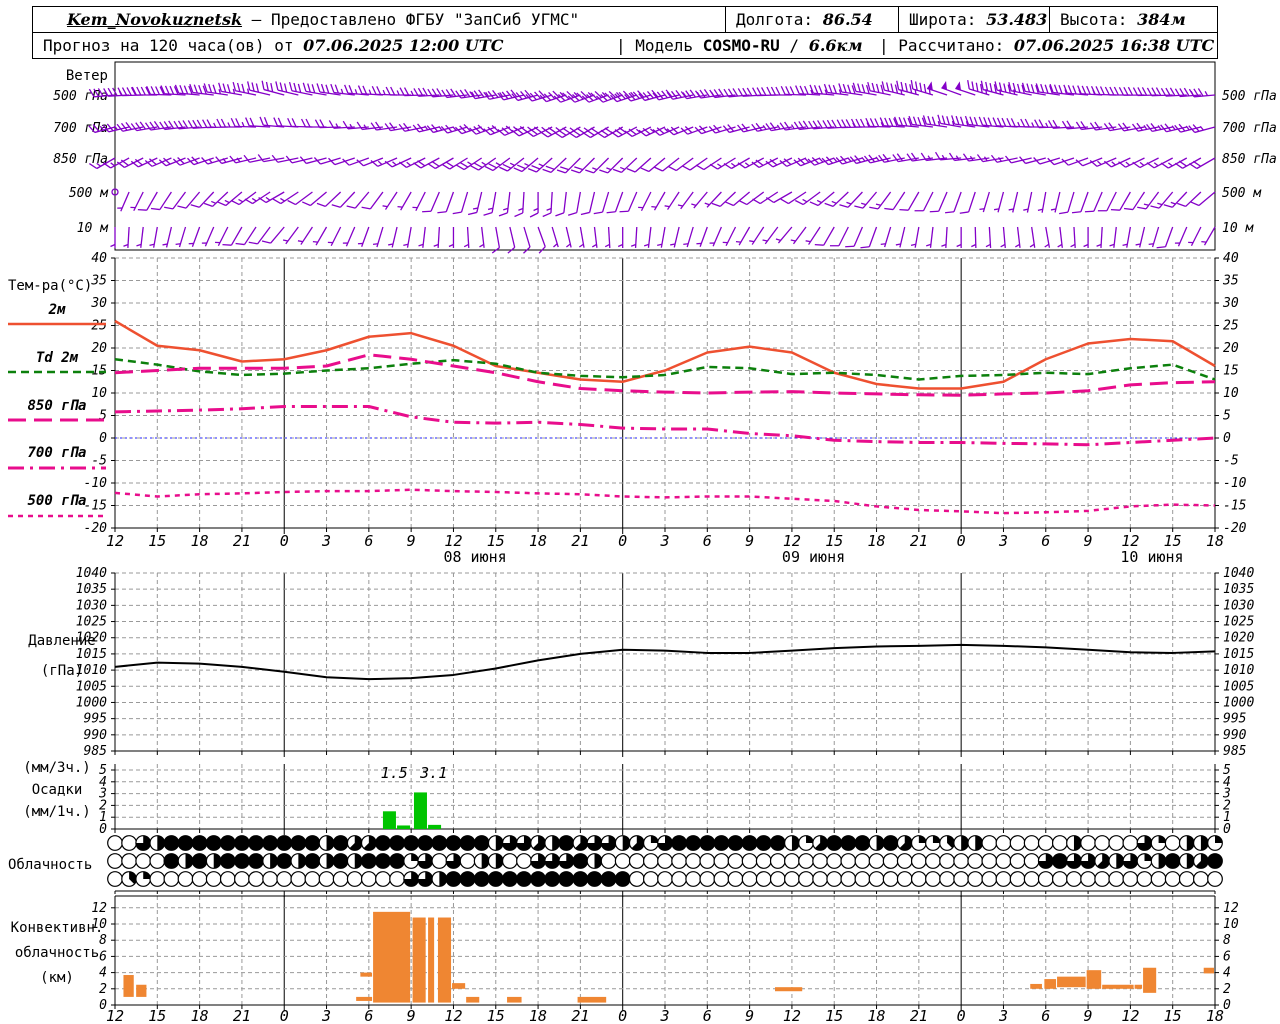  What do you see at coordinates (57, 790) in the screenshot?
I see `precip-title: Осадки` at bounding box center [57, 790].